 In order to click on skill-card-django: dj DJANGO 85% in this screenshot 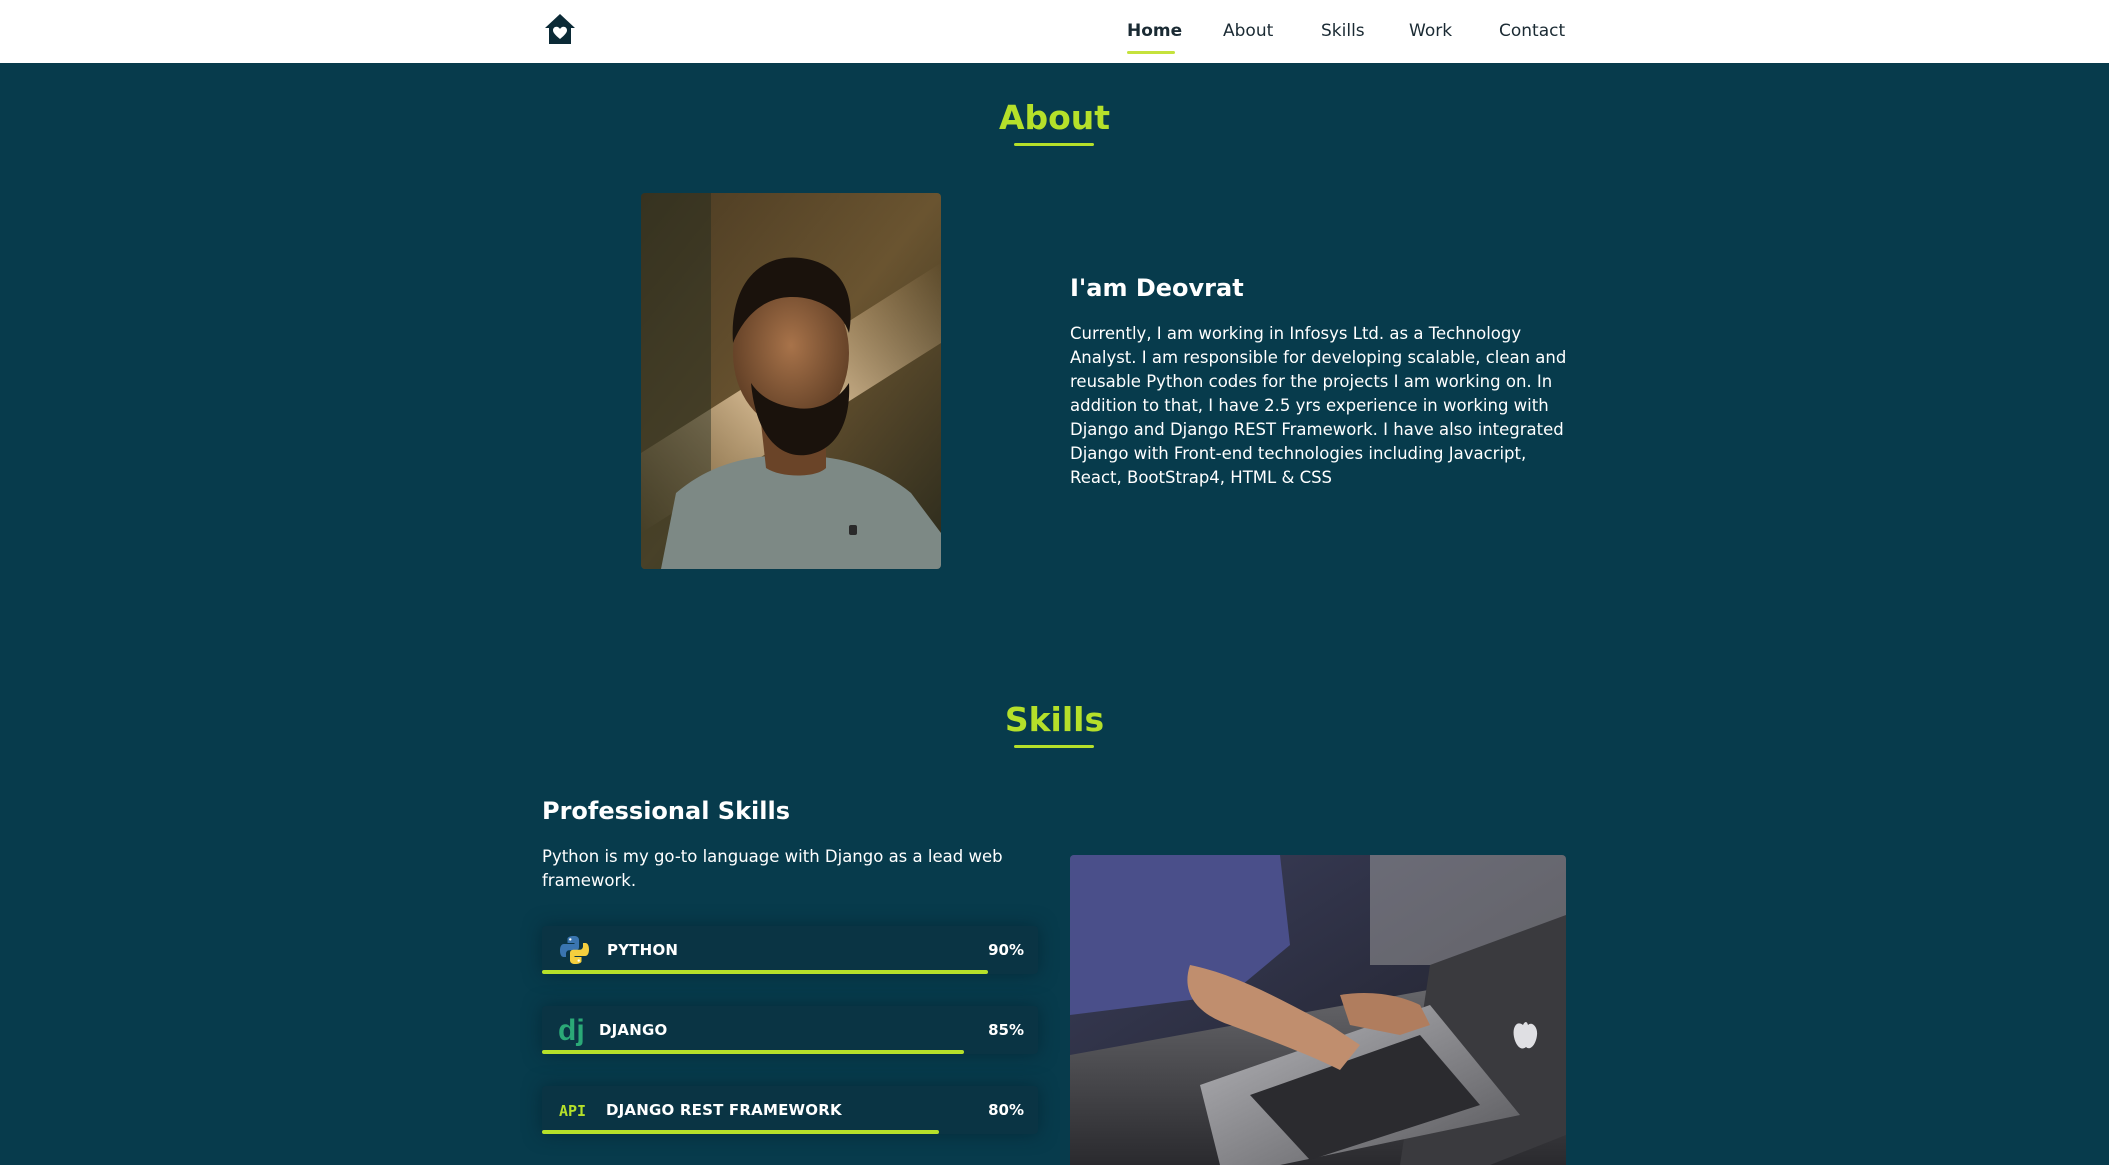, I will do `click(790, 1030)`.